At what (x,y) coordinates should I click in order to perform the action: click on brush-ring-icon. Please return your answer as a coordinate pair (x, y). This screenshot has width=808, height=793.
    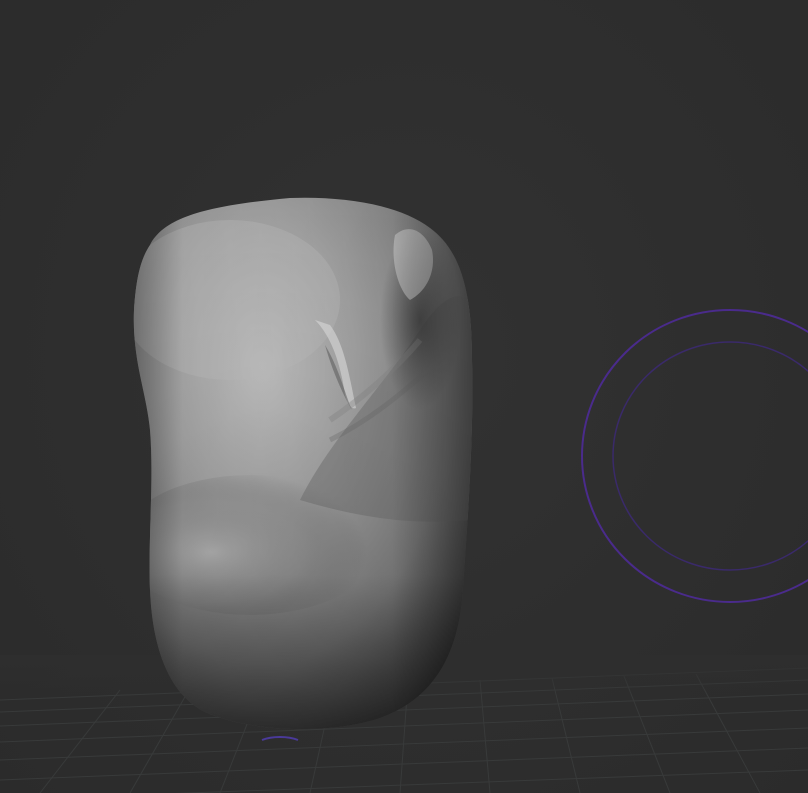
    Looking at the image, I should click on (694, 456).